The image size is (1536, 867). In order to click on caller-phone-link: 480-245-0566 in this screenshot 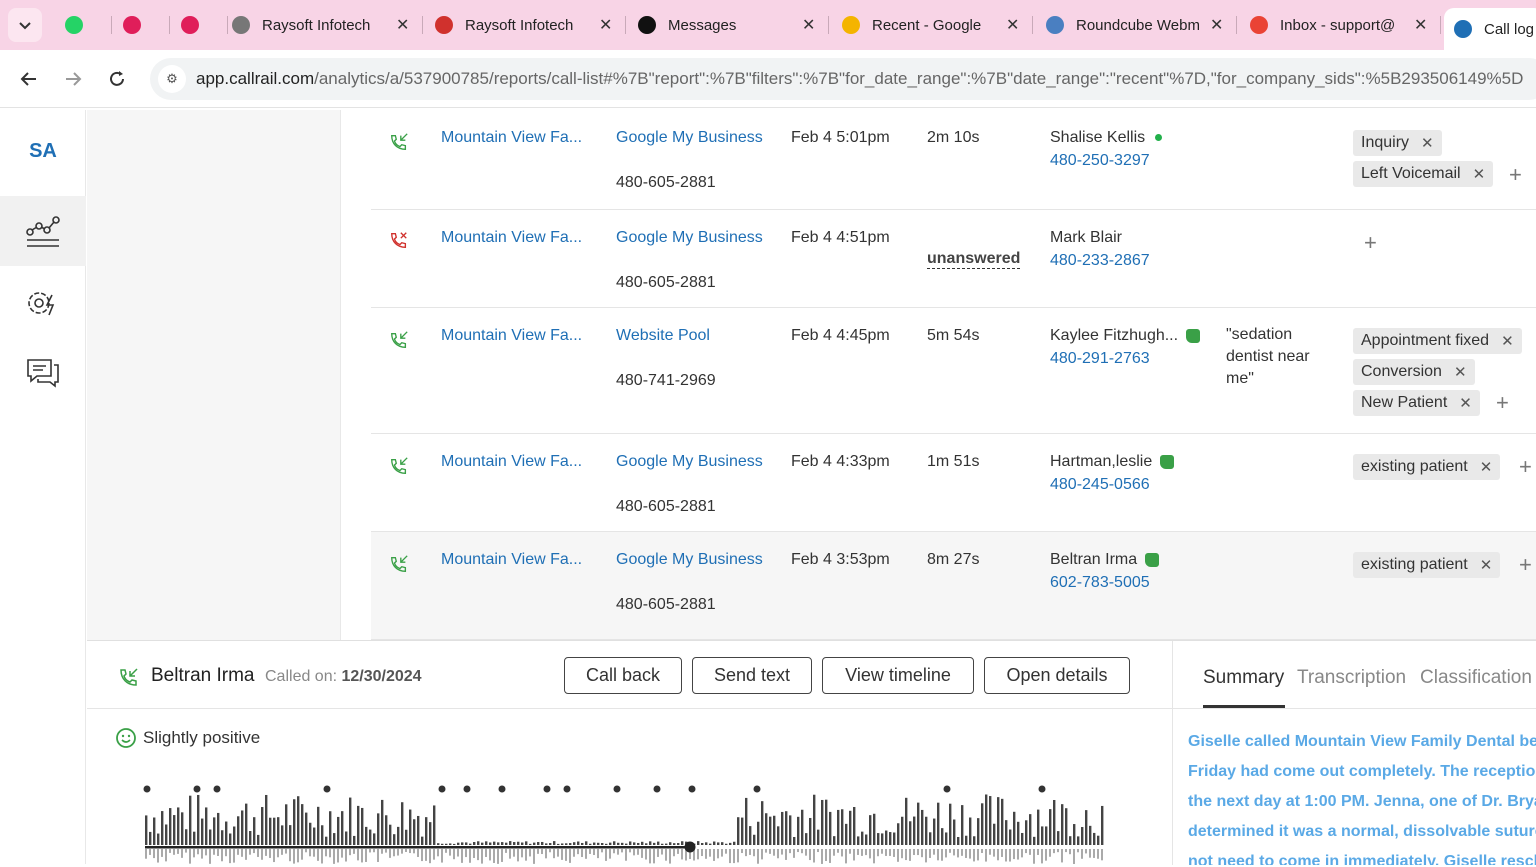, I will do `click(1100, 485)`.